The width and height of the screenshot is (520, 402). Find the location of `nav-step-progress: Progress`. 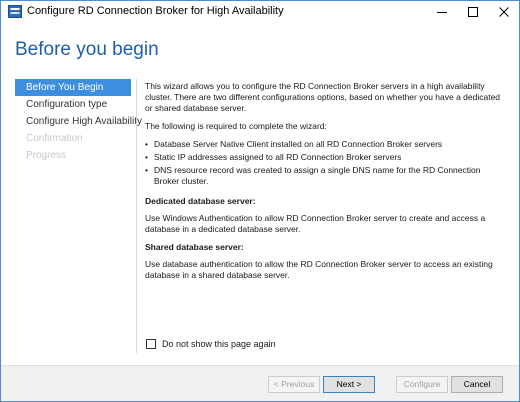

nav-step-progress: Progress is located at coordinates (46, 155).